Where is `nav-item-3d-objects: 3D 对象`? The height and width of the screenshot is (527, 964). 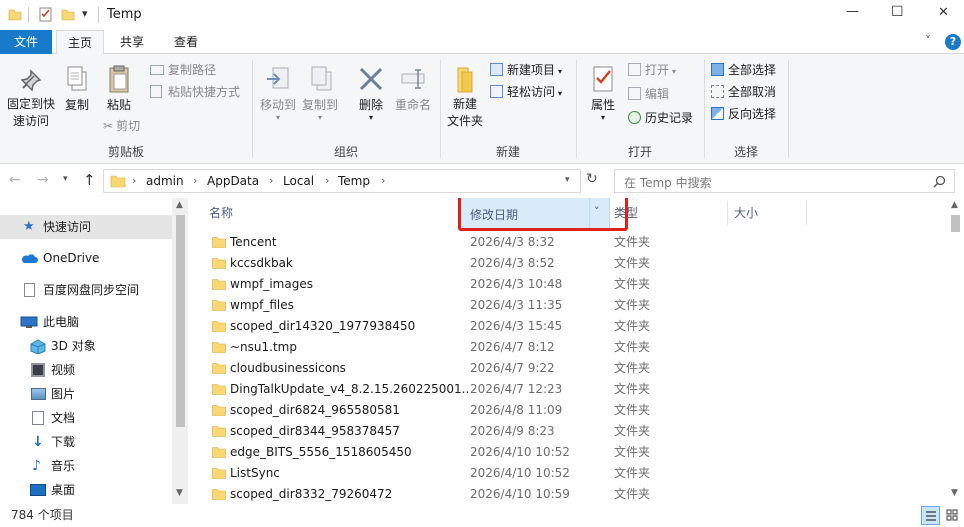
nav-item-3d-objects: 3D 对象 is located at coordinates (86, 346).